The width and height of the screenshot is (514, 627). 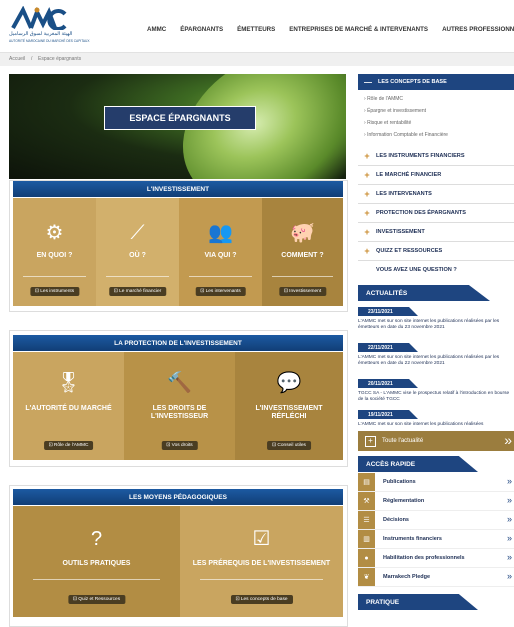 I want to click on tile-link-investissement: ⊡ Investissement, so click(x=302, y=291).